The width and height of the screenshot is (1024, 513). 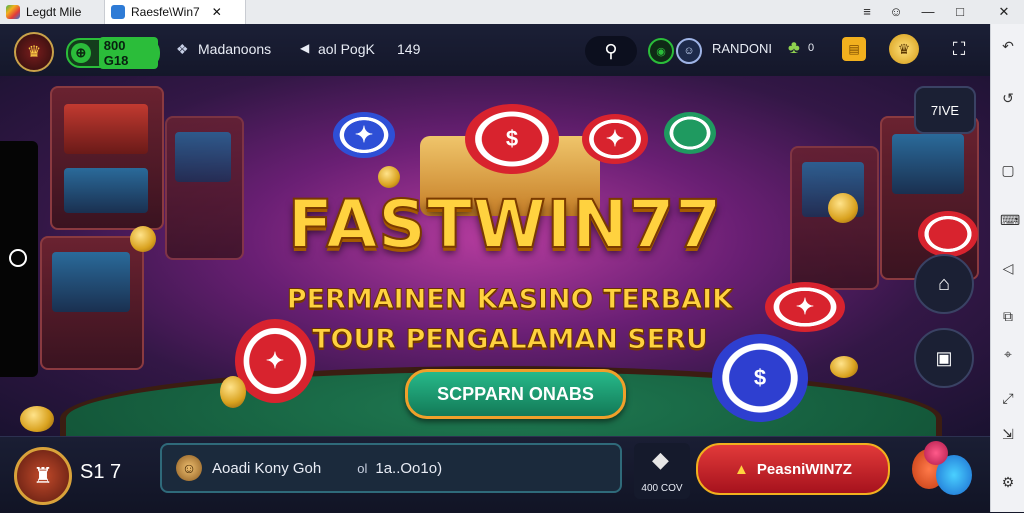 I want to click on cta-label: SCPPARN ONABS, so click(x=515, y=393).